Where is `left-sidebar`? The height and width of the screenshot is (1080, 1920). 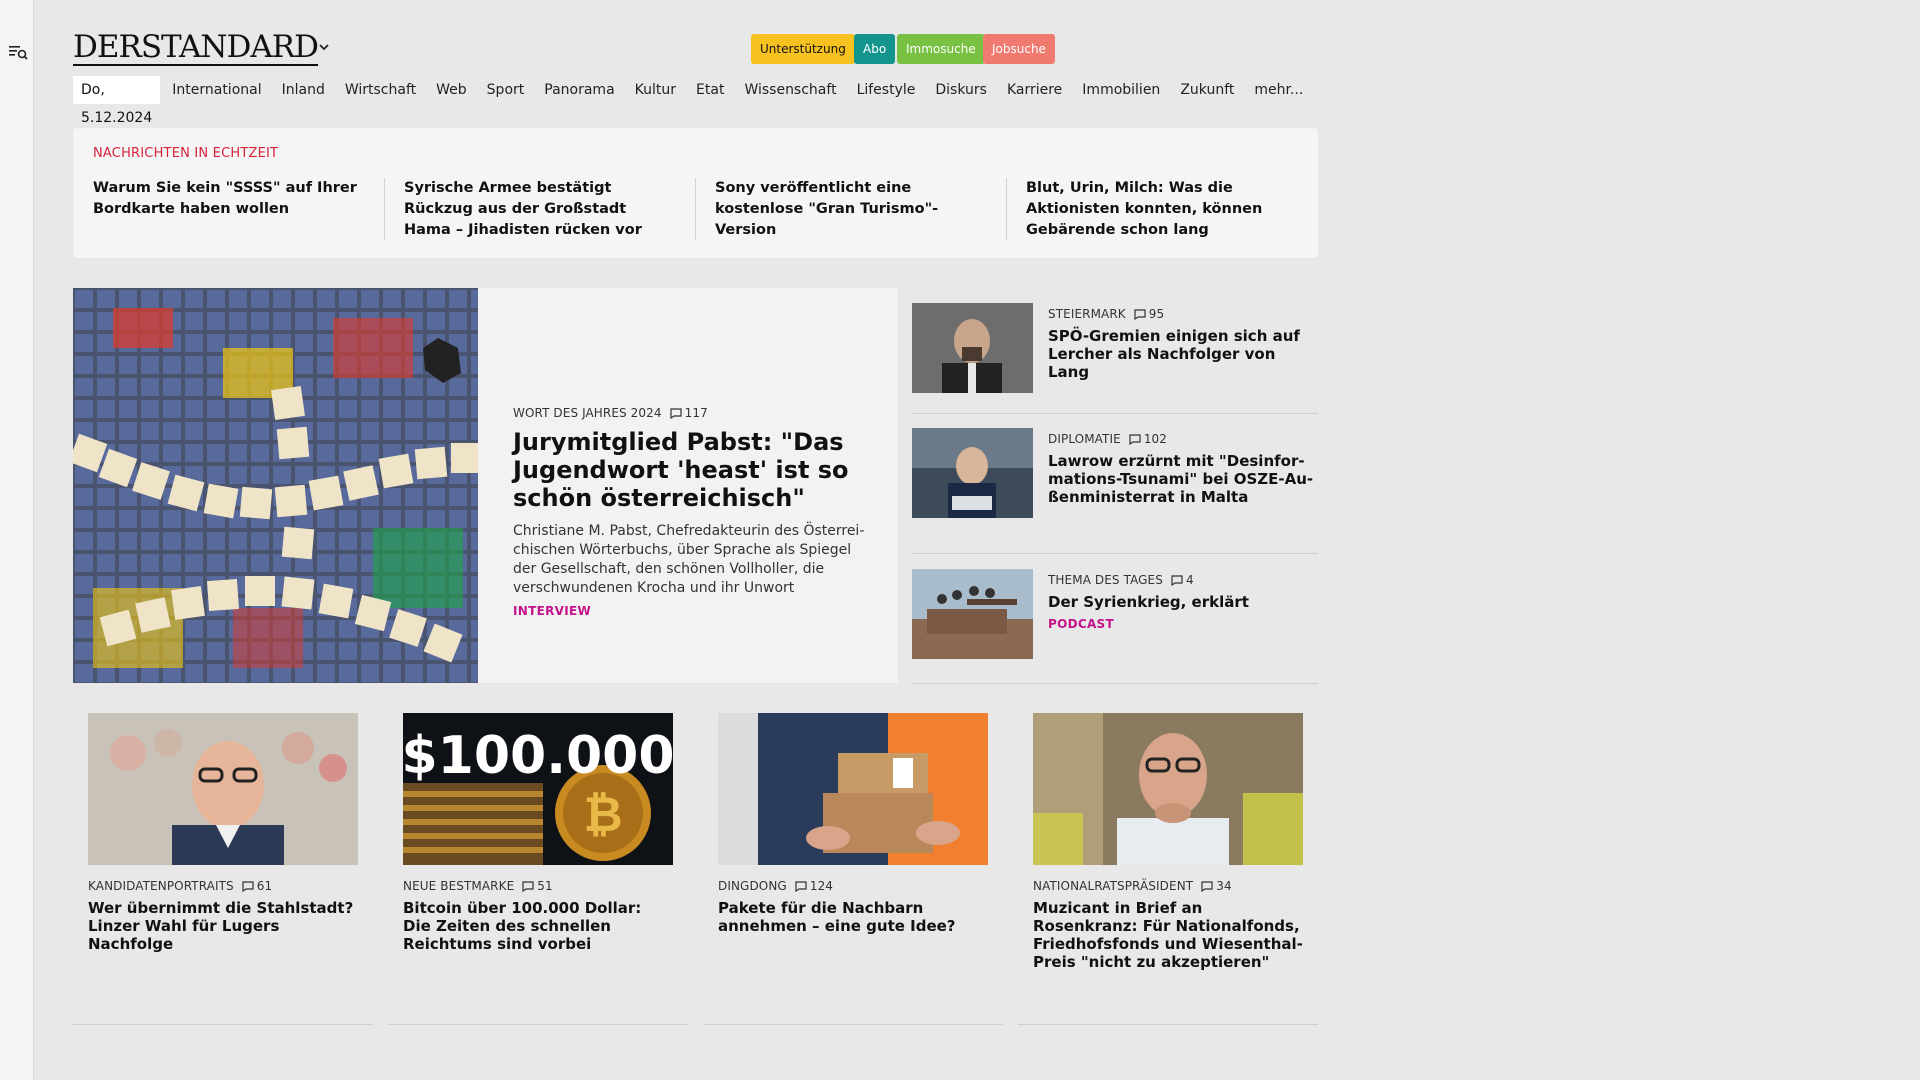 left-sidebar is located at coordinates (17, 540).